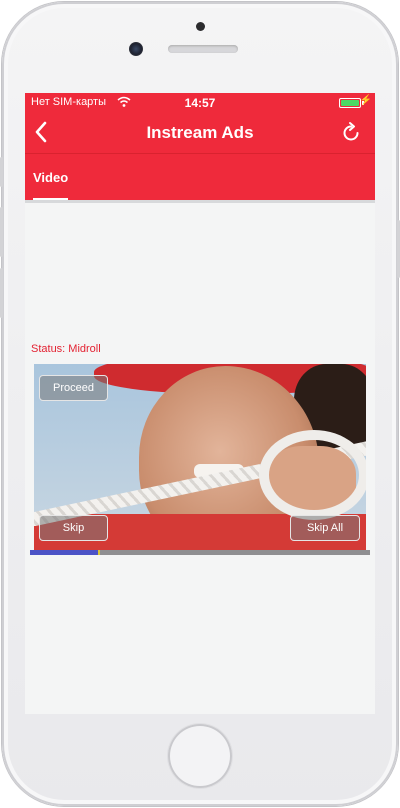  I want to click on silent-switch, so click(1, 172).